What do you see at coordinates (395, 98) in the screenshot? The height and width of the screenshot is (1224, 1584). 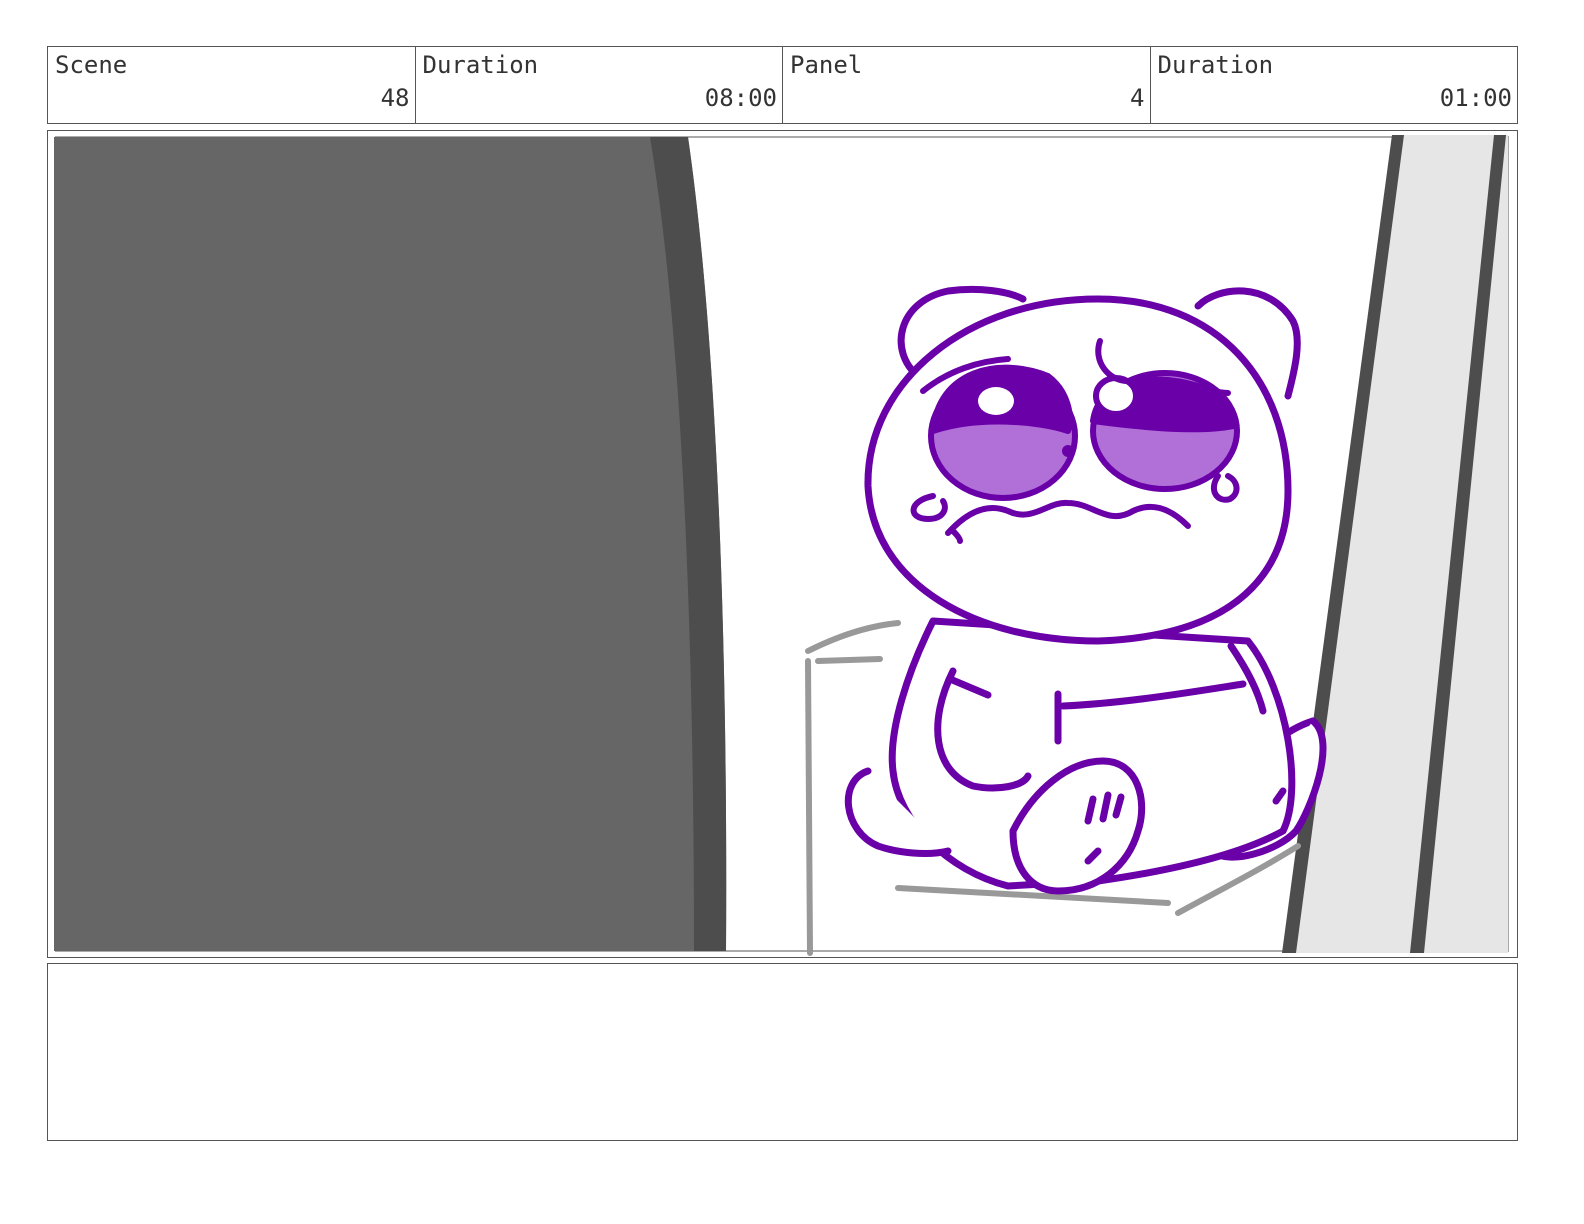 I see `scene-number: 48` at bounding box center [395, 98].